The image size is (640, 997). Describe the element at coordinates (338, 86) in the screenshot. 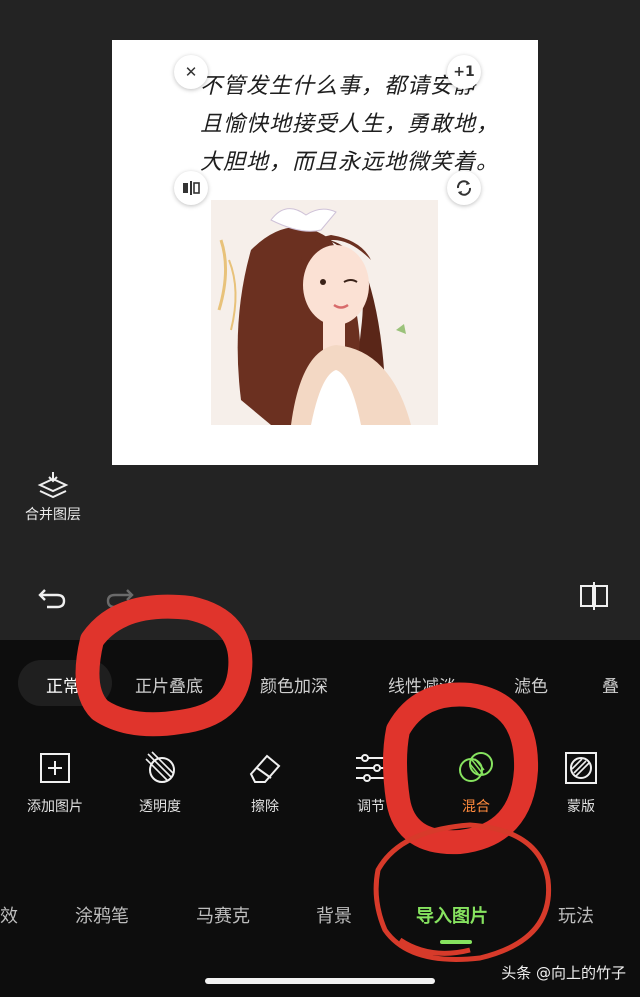

I see `handwriting-line: 不管发生什么事，都请安静` at that location.